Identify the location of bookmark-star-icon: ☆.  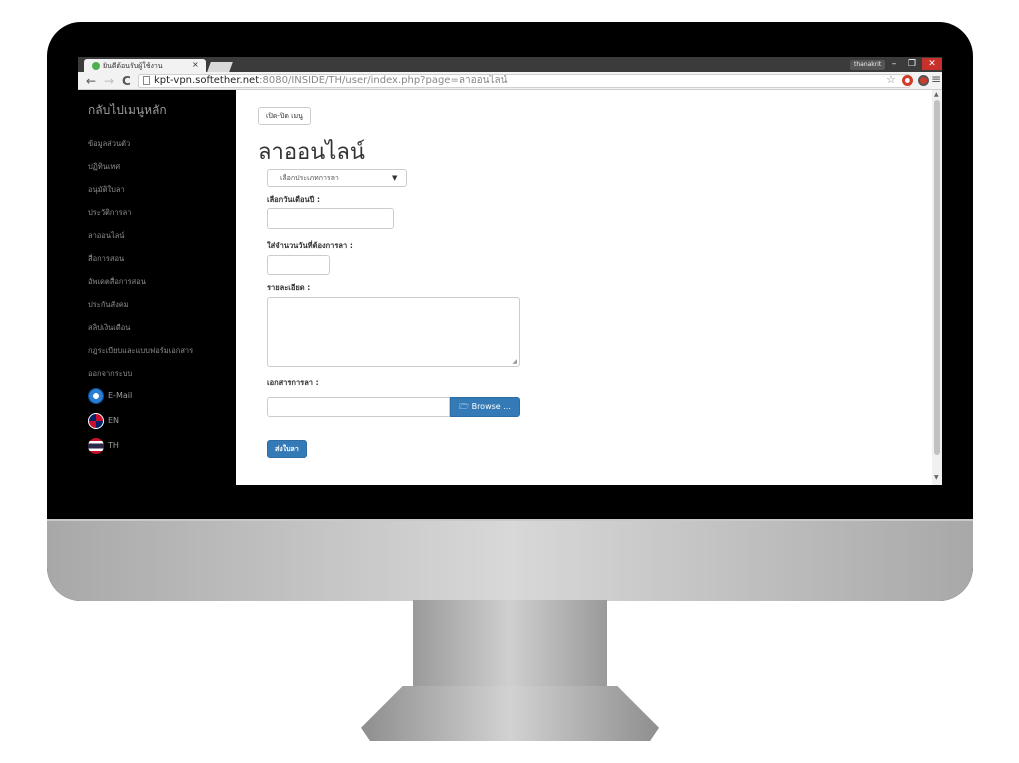
(891, 79).